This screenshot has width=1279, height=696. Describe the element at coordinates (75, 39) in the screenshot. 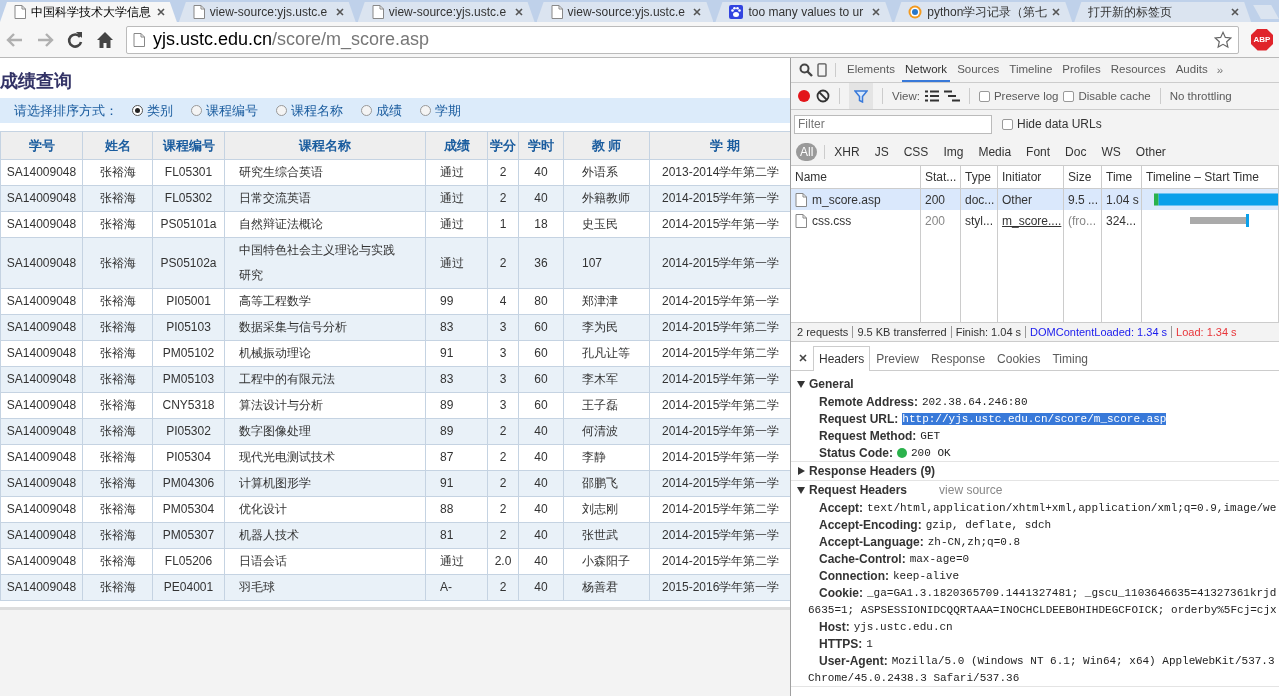

I see `reload-icon` at that location.